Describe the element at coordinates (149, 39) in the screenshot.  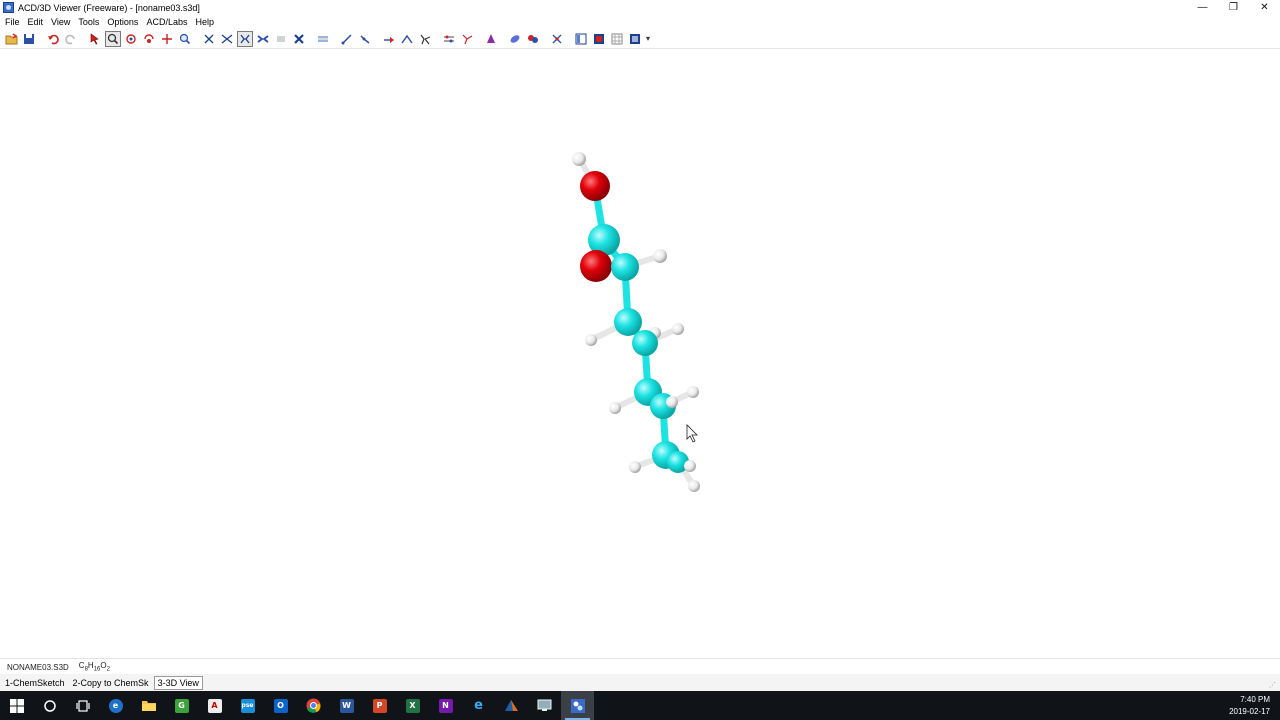
I see `rotate-z-icon` at that location.